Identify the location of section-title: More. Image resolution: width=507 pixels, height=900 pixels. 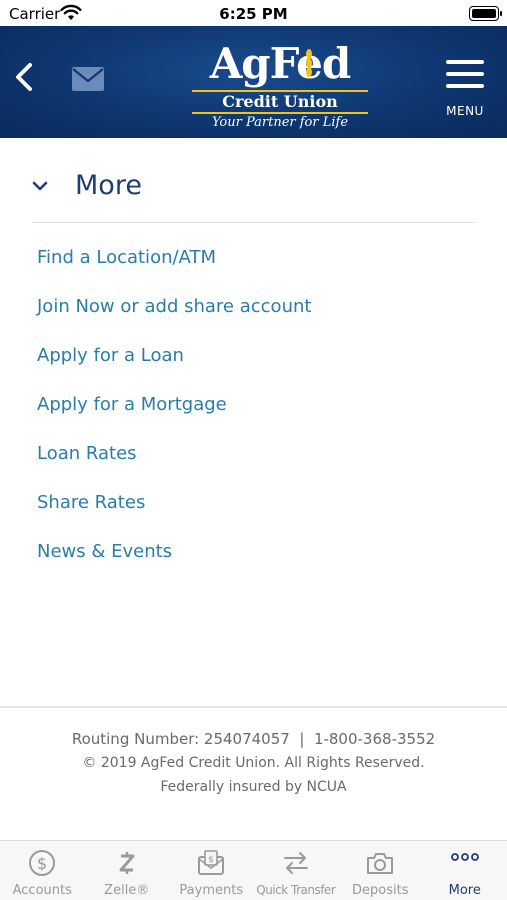
(108, 185).